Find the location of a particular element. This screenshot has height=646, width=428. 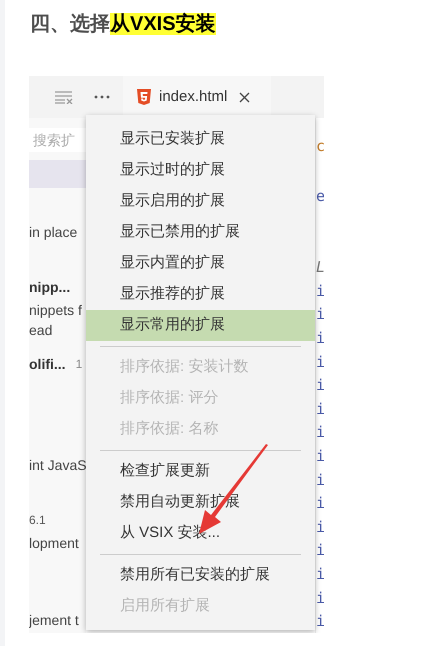

code-character: e is located at coordinates (320, 196).